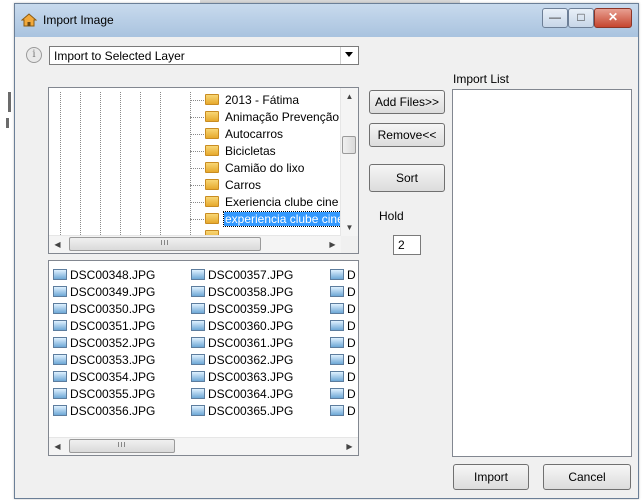  I want to click on tree-horizontal-scrollbar: ◀ III ▶, so click(195, 244).